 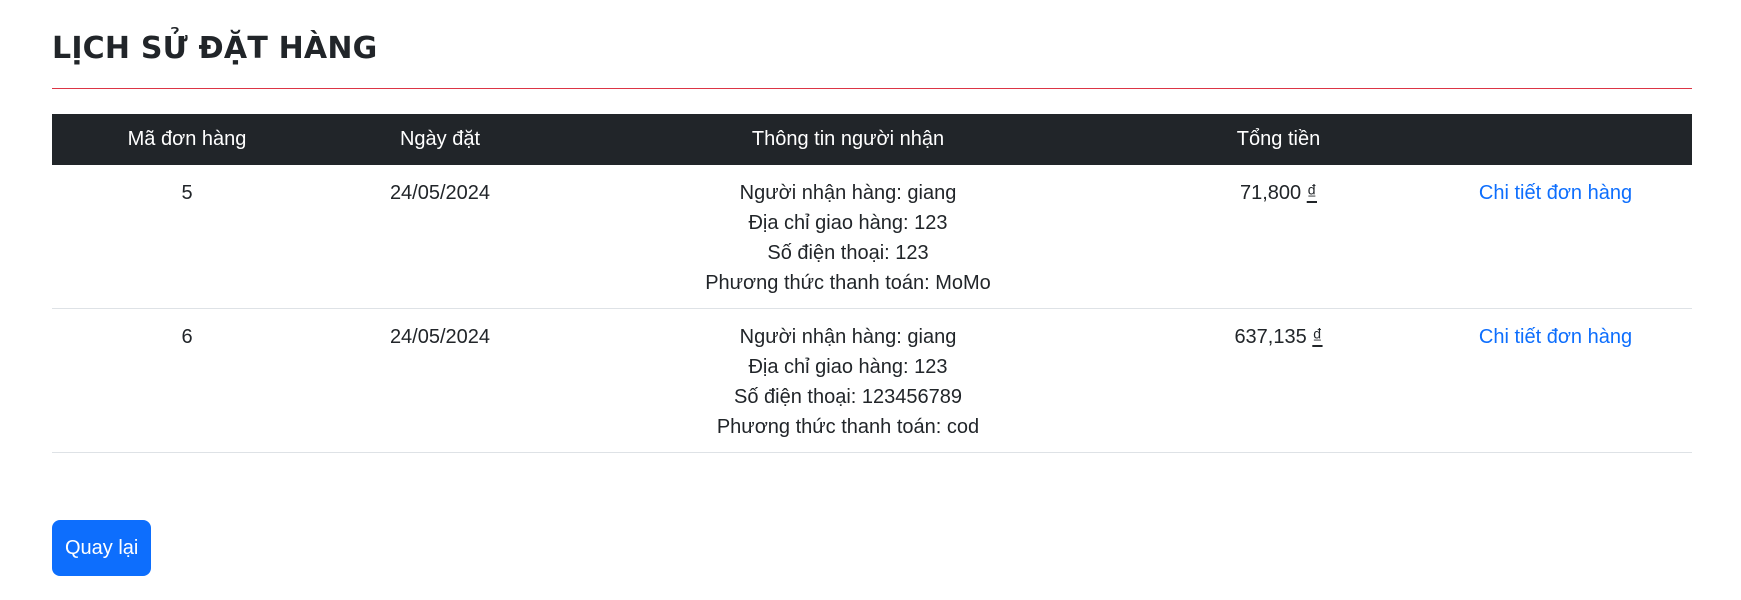 What do you see at coordinates (848, 283) in the screenshot?
I see `payment-method: Phương thức thanh toán: MoMo` at bounding box center [848, 283].